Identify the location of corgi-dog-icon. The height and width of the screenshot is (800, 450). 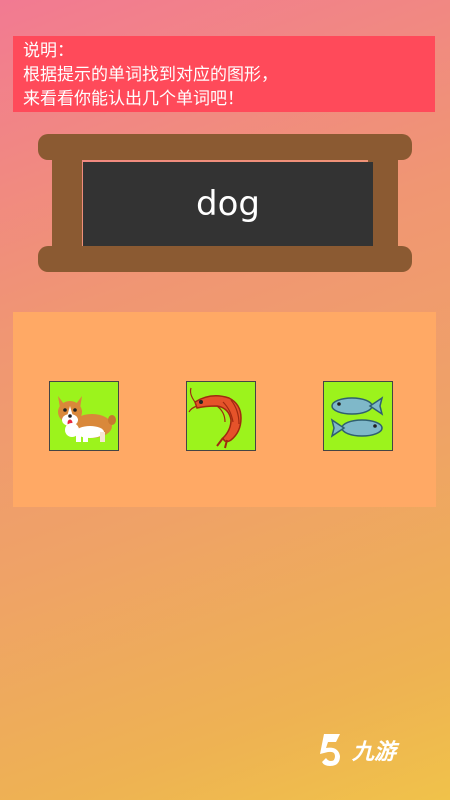
(87, 419).